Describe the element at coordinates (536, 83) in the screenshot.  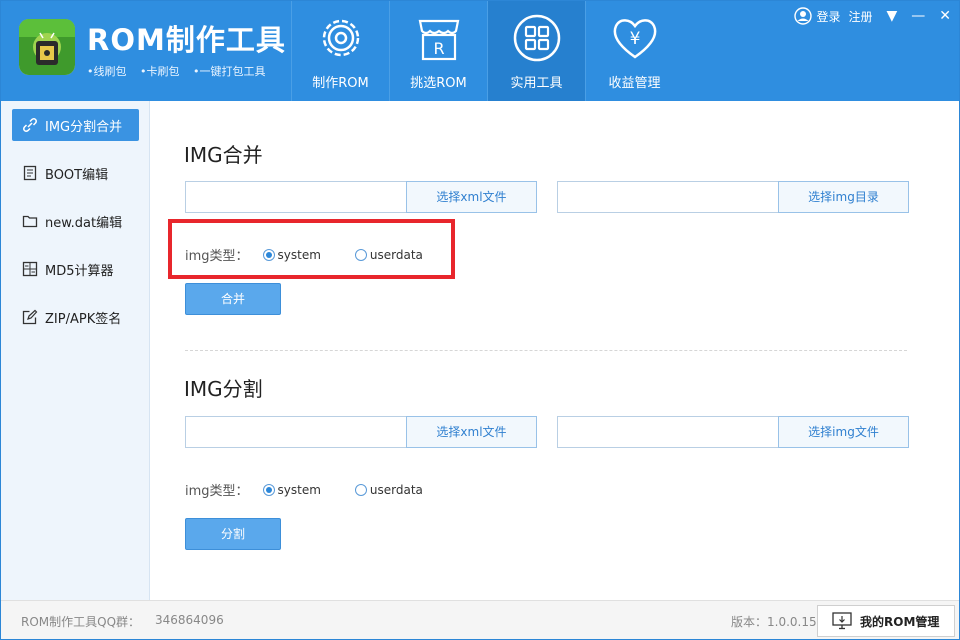
I see `nav-label: 实用工具` at that location.